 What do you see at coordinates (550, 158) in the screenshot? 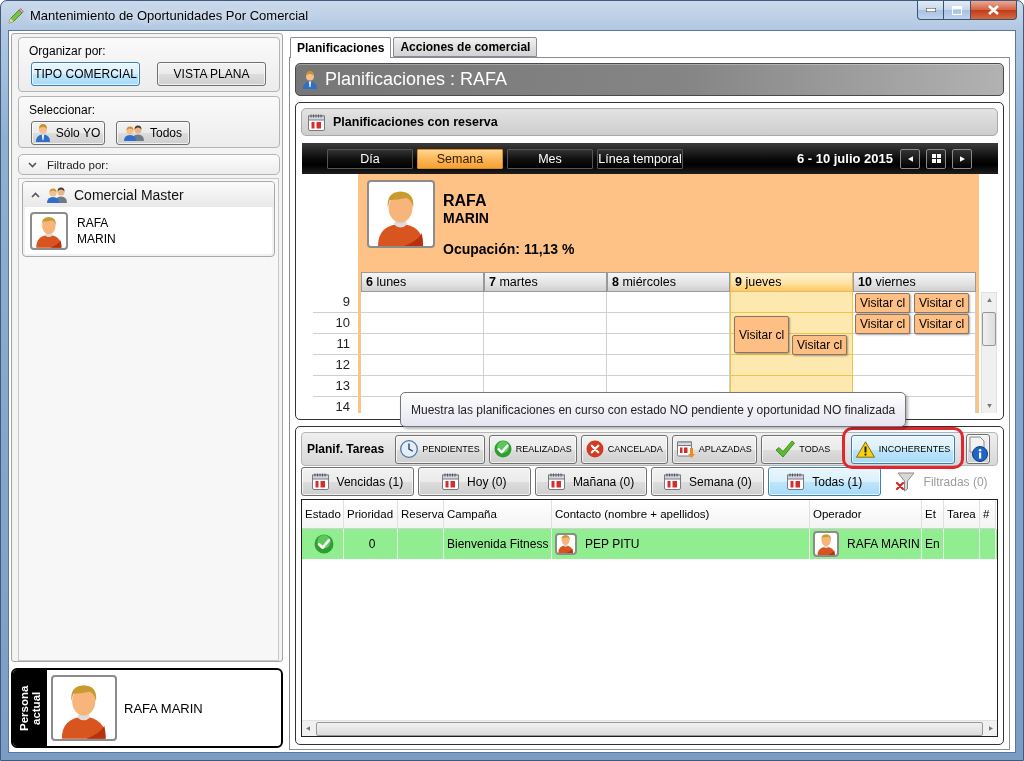
I see `view-button: Mes` at bounding box center [550, 158].